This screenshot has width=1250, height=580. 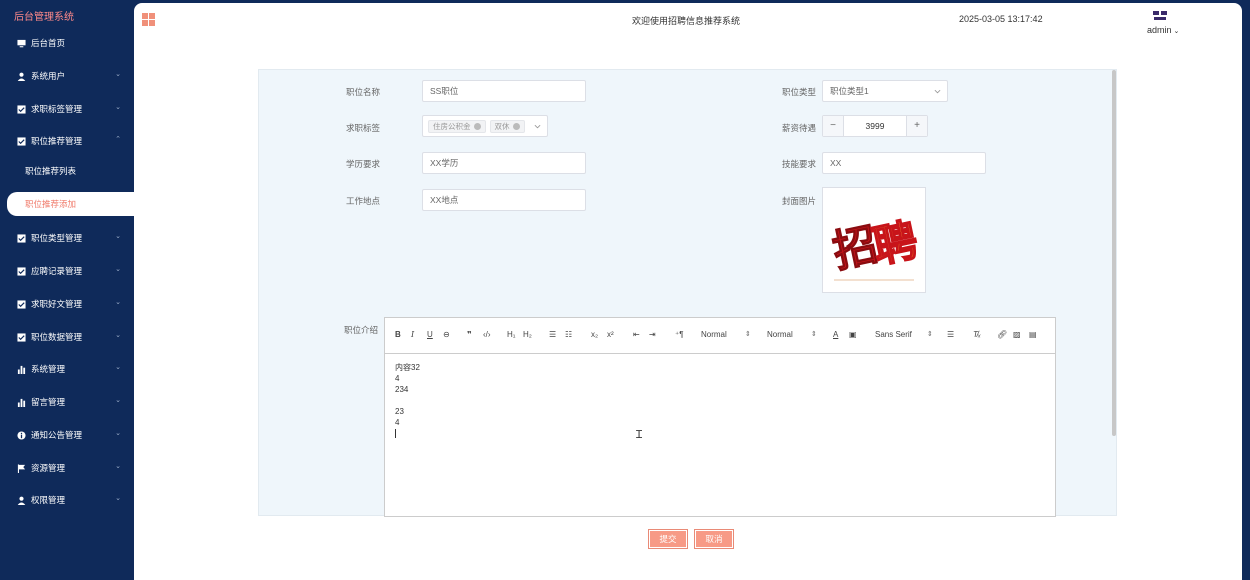 What do you see at coordinates (67, 369) in the screenshot?
I see `sidebar-item-system: 系统管理 ⌄` at bounding box center [67, 369].